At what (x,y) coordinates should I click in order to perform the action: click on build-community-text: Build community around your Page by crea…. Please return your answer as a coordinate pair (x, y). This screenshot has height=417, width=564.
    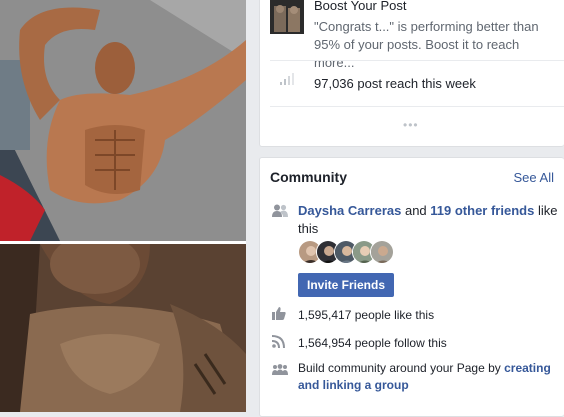
    Looking at the image, I should click on (429, 377).